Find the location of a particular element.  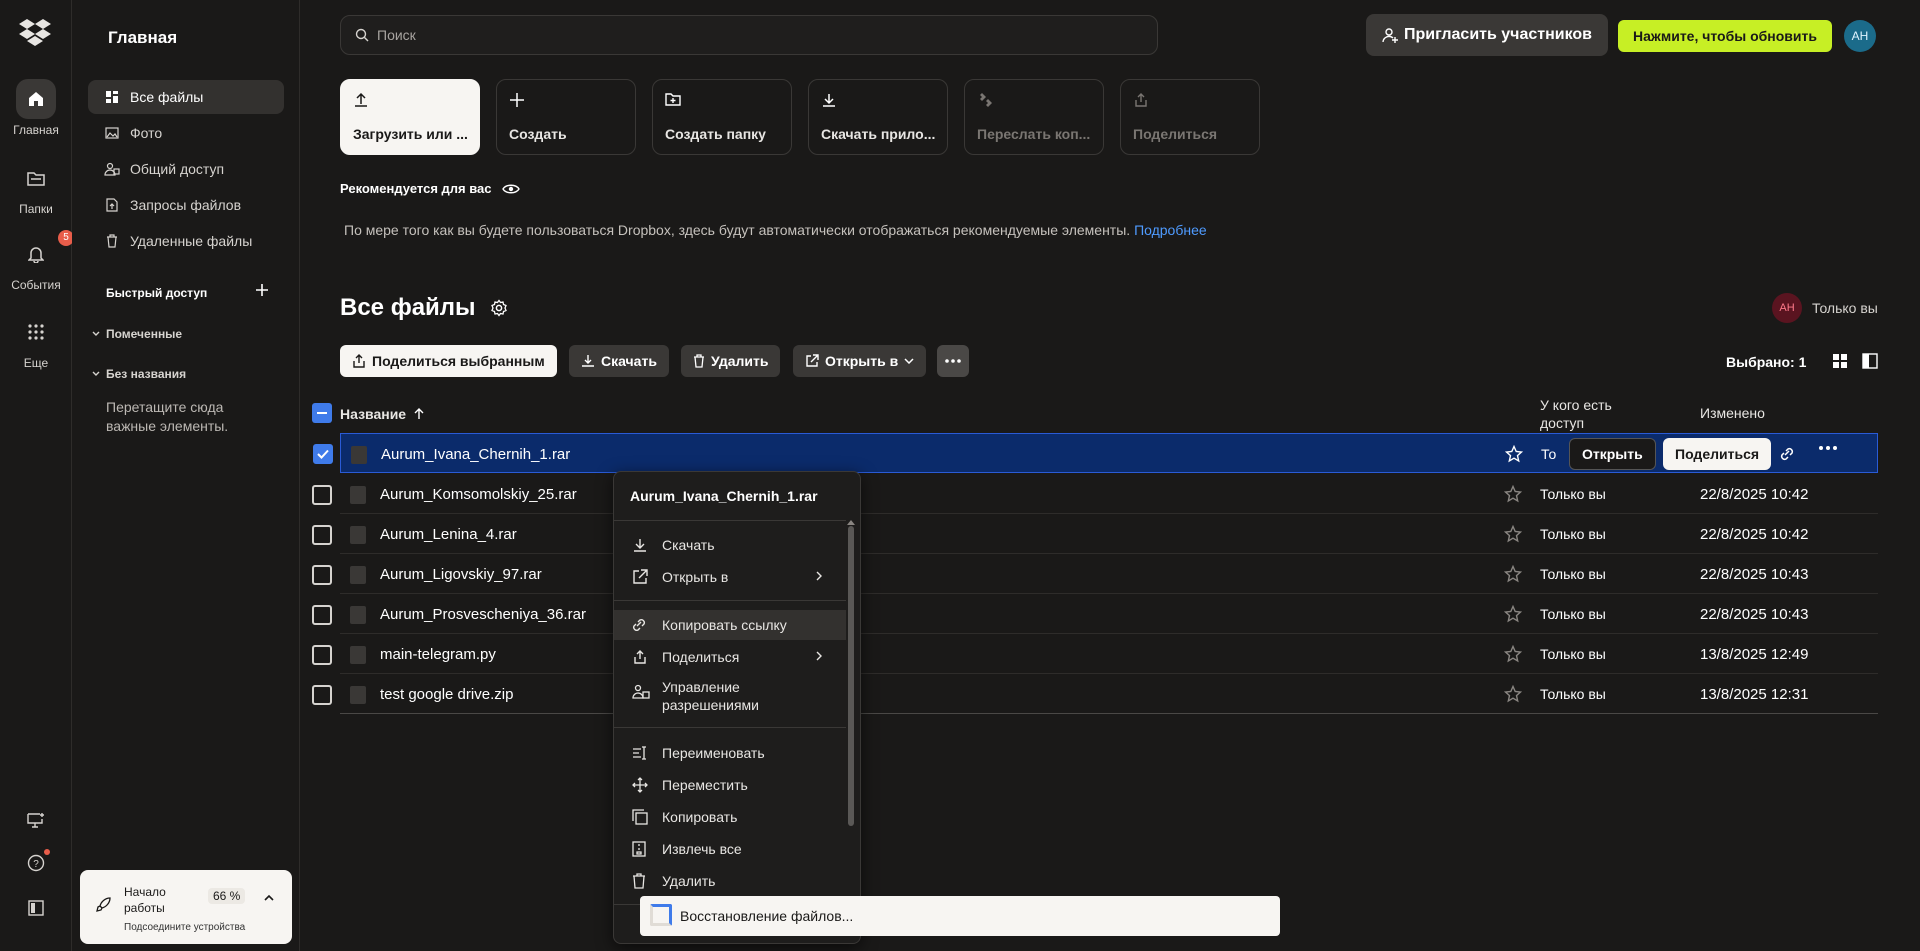

quick-access-heading: Быстрый доступ is located at coordinates (157, 293).